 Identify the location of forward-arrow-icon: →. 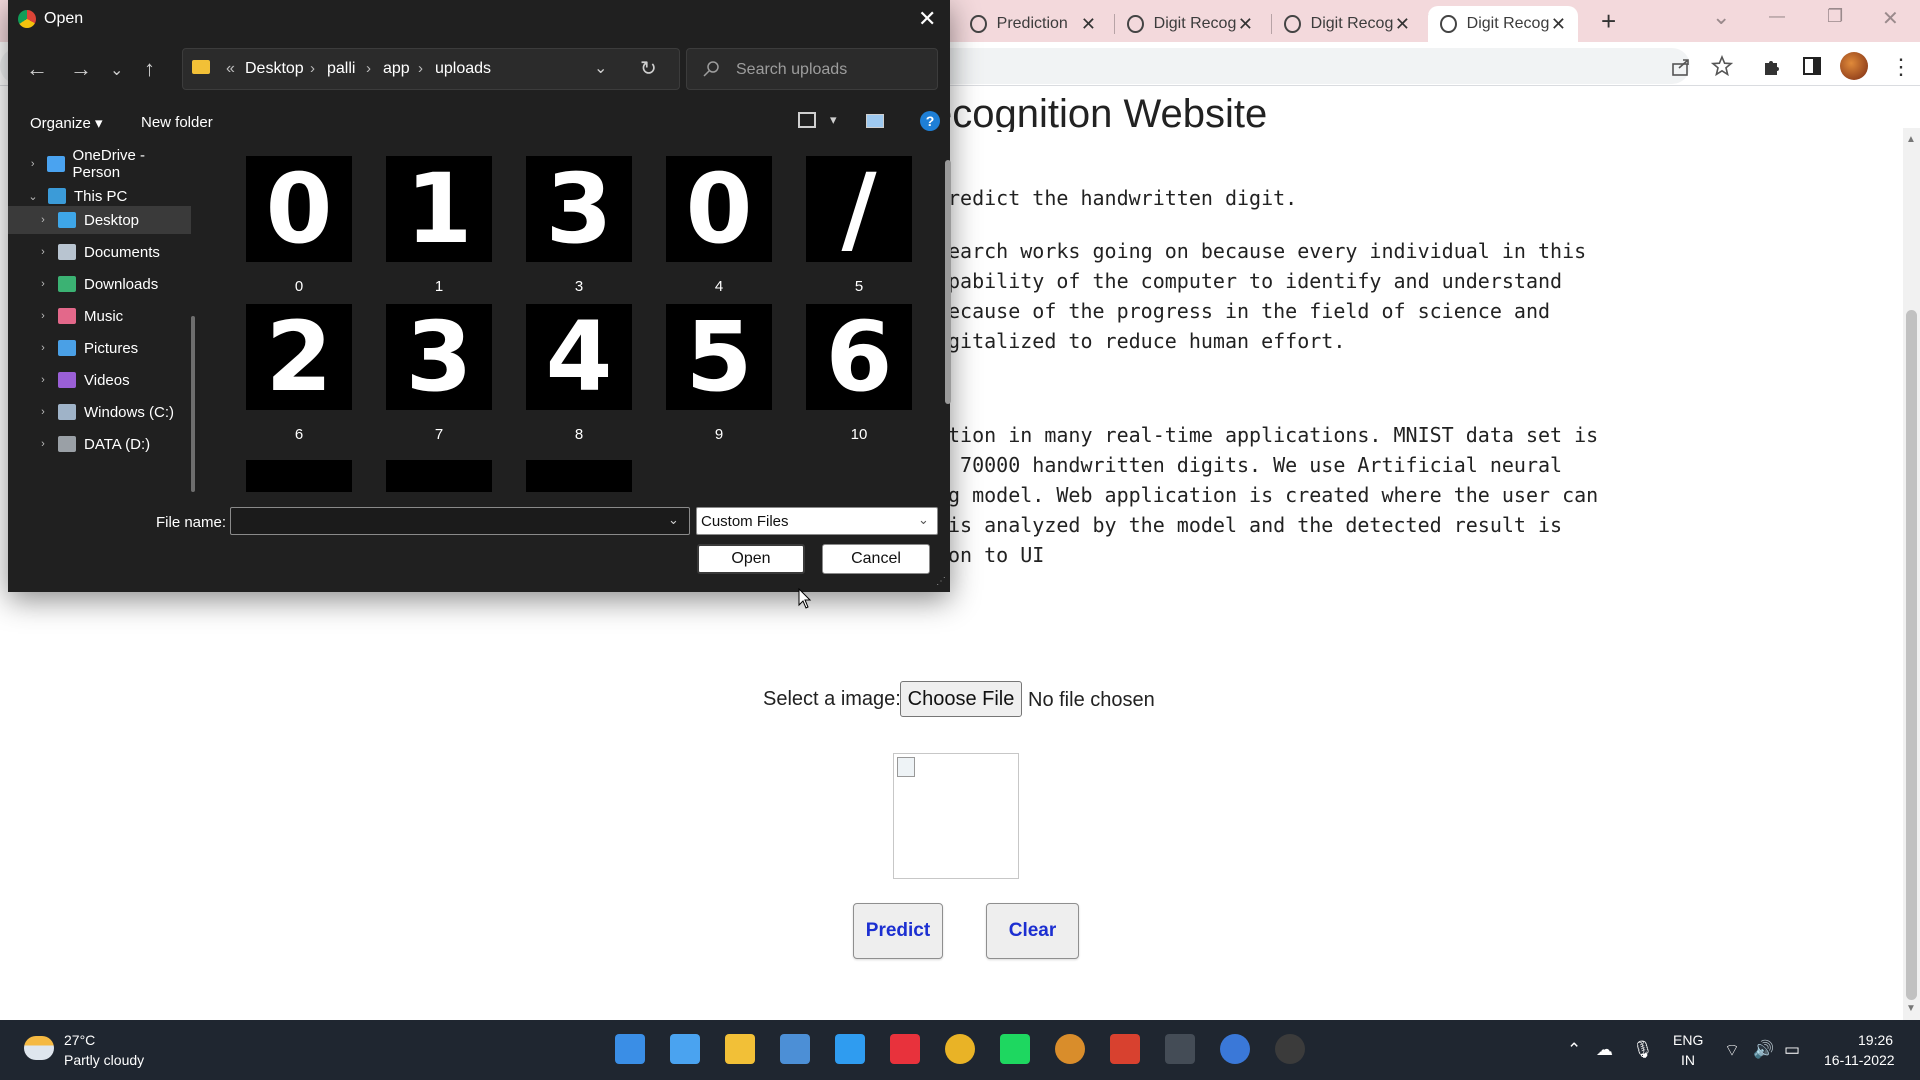
(81, 69).